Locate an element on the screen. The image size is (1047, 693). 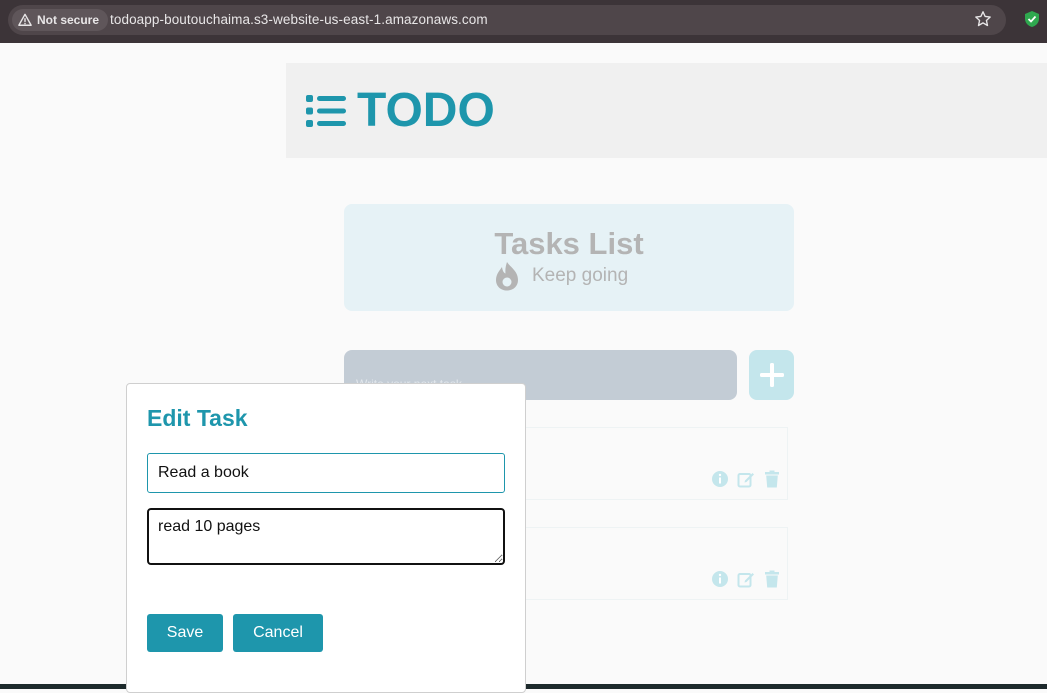
security-label: Not secure is located at coordinates (68, 20).